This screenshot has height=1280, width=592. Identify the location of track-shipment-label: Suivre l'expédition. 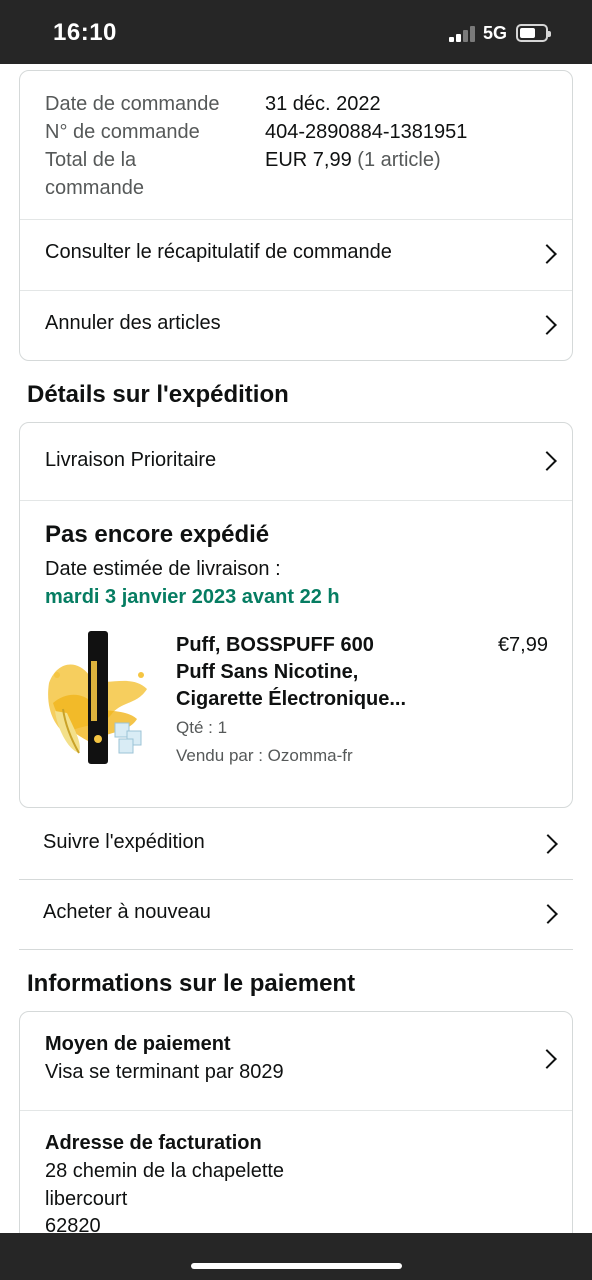
(124, 842).